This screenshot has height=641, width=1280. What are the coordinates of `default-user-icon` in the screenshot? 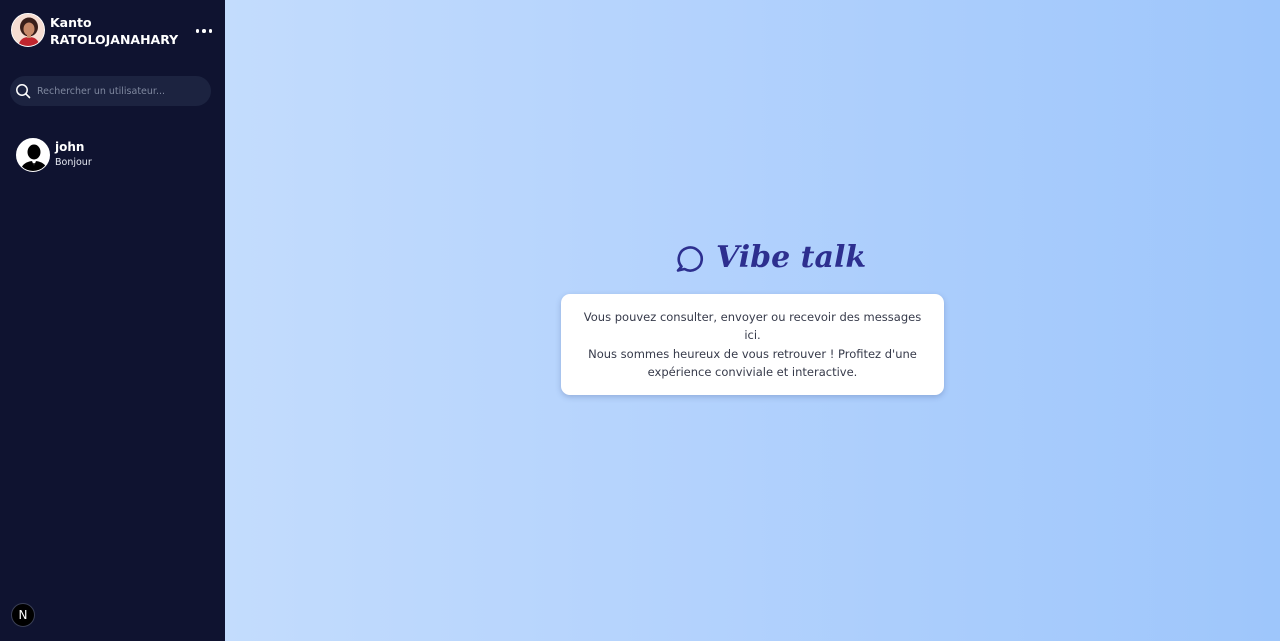 It's located at (33, 155).